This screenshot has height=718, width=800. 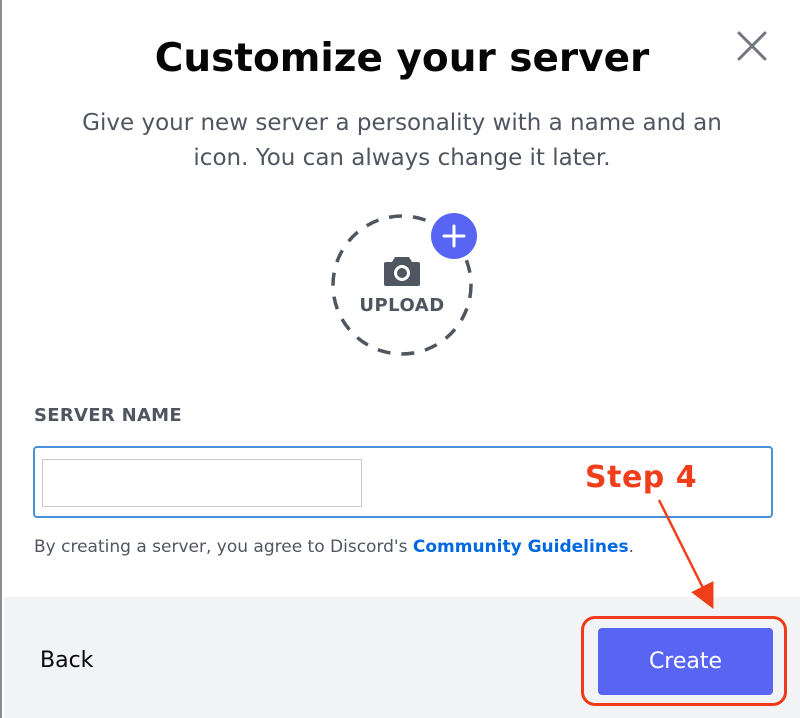 What do you see at coordinates (402, 58) in the screenshot?
I see `modal-title: Customize your server` at bounding box center [402, 58].